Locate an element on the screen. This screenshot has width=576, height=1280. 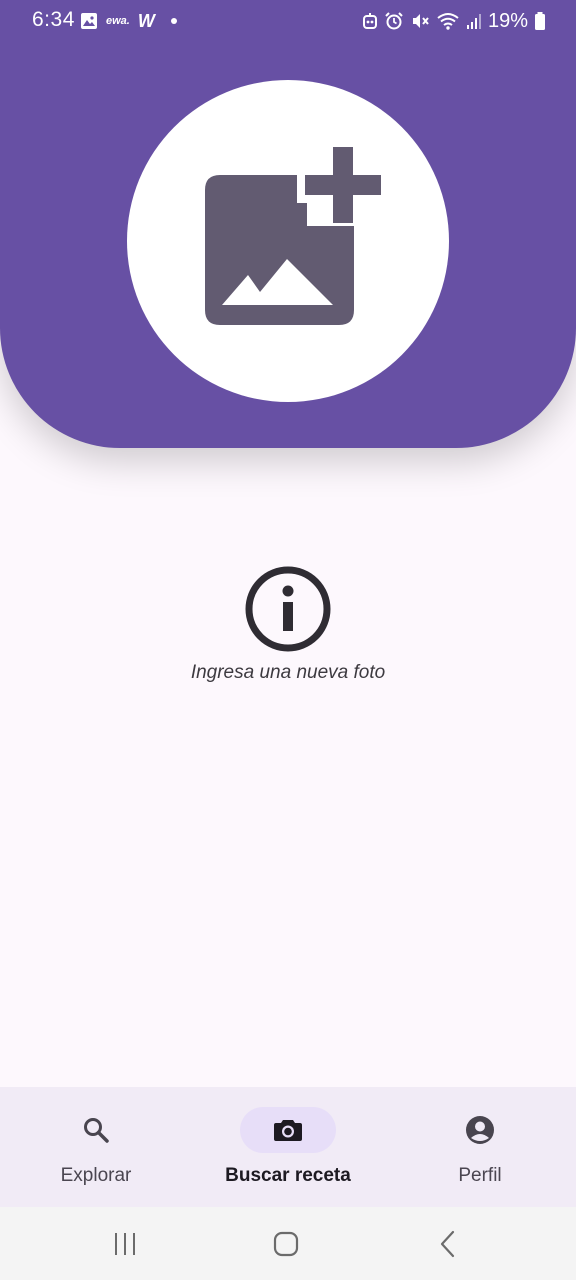
nav-item-explorar: Explorar is located at coordinates (96, 1147).